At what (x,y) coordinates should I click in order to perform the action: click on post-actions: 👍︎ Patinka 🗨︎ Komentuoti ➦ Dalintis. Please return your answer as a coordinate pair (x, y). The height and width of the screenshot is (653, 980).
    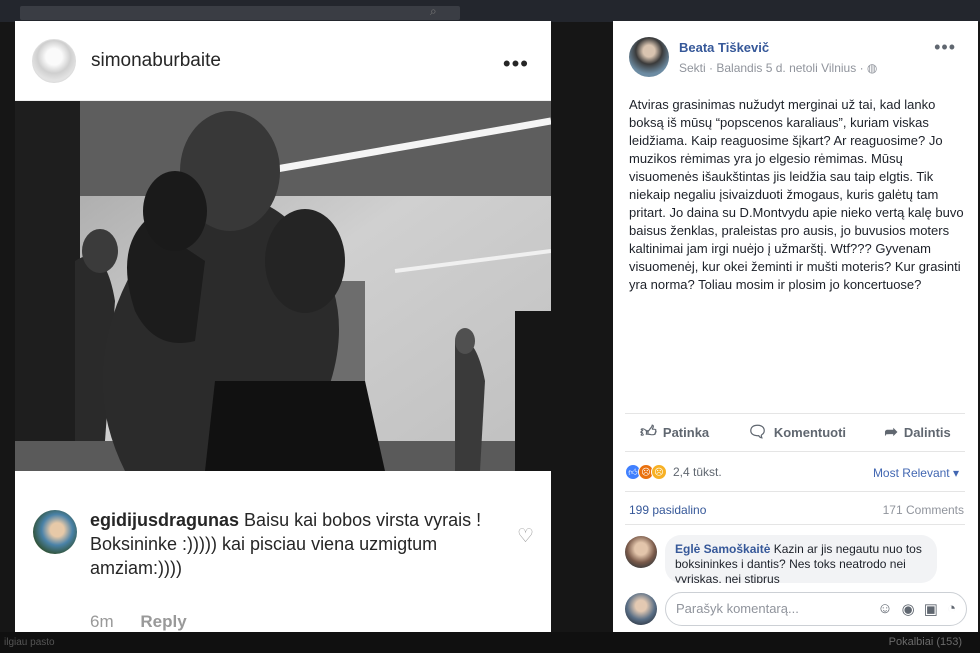
    Looking at the image, I should click on (795, 432).